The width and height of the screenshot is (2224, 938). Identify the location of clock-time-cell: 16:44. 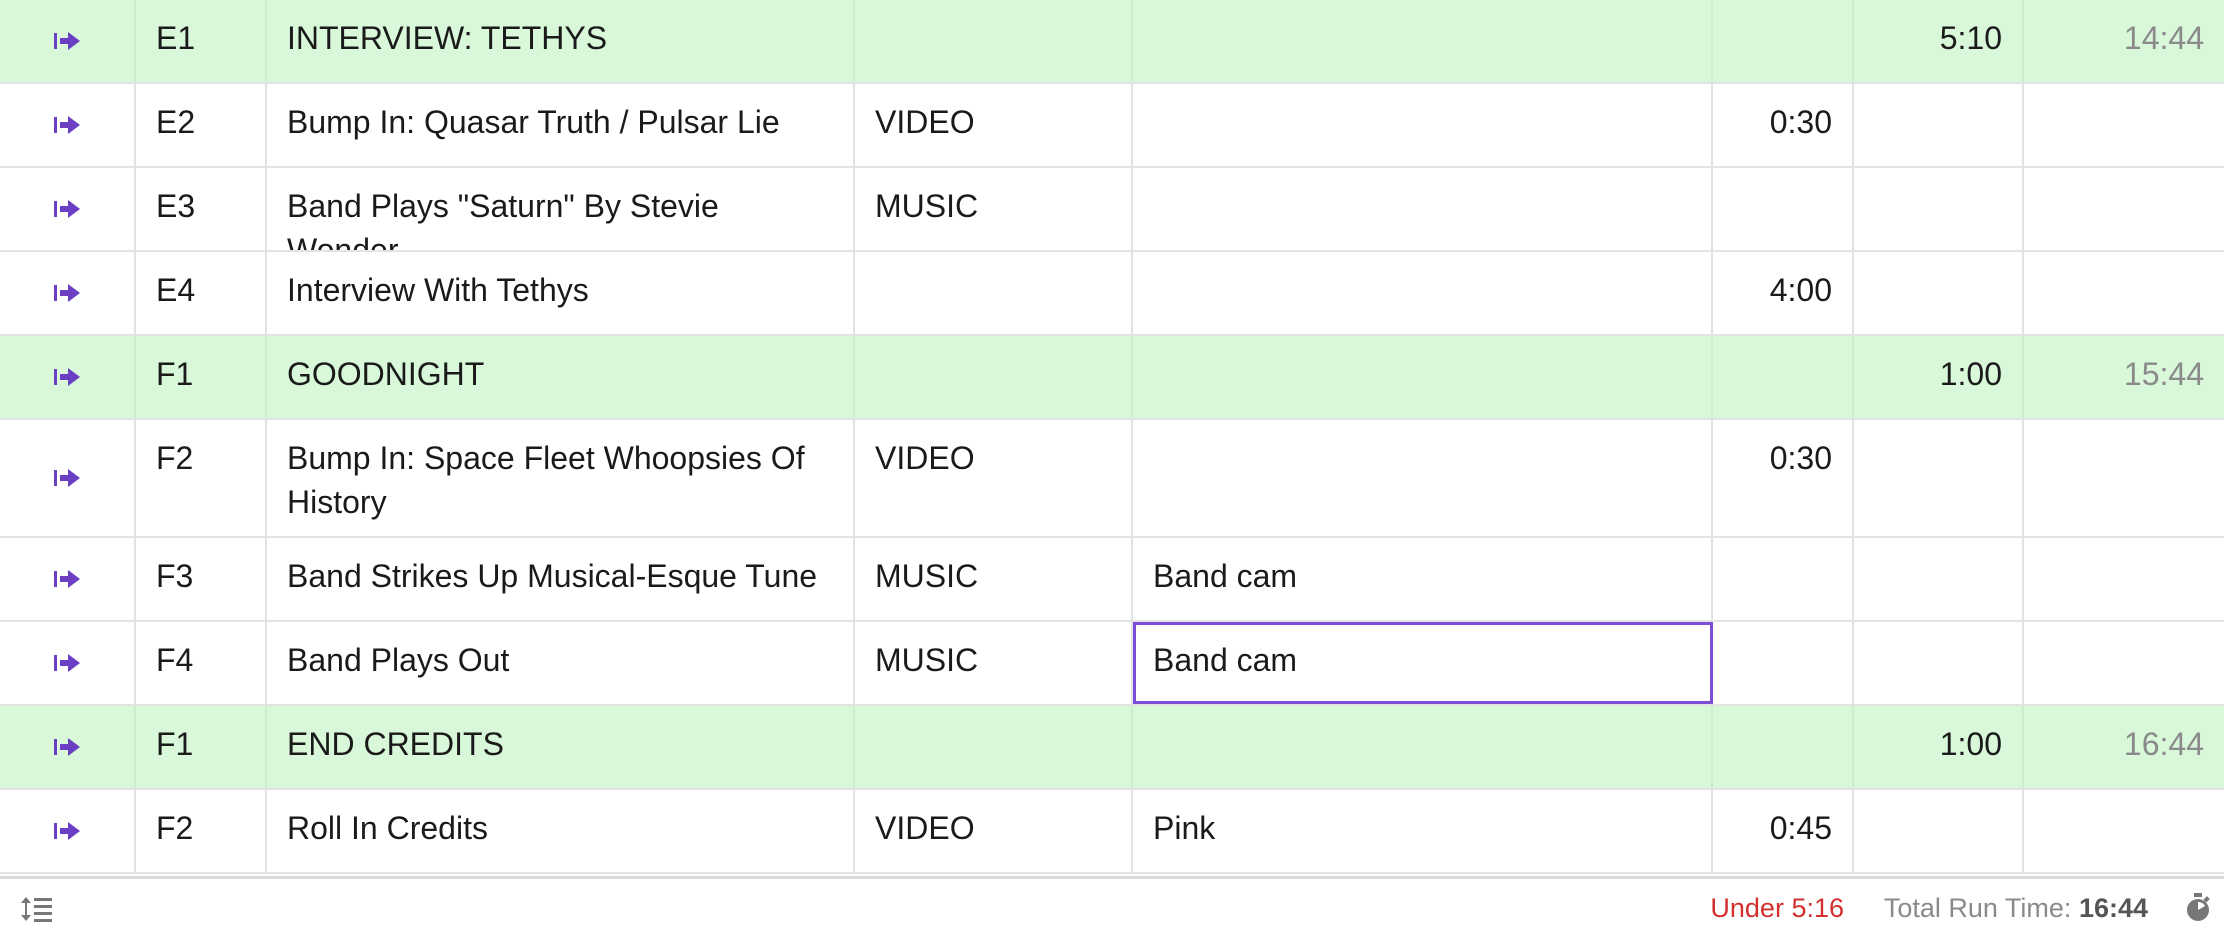
(2124, 747).